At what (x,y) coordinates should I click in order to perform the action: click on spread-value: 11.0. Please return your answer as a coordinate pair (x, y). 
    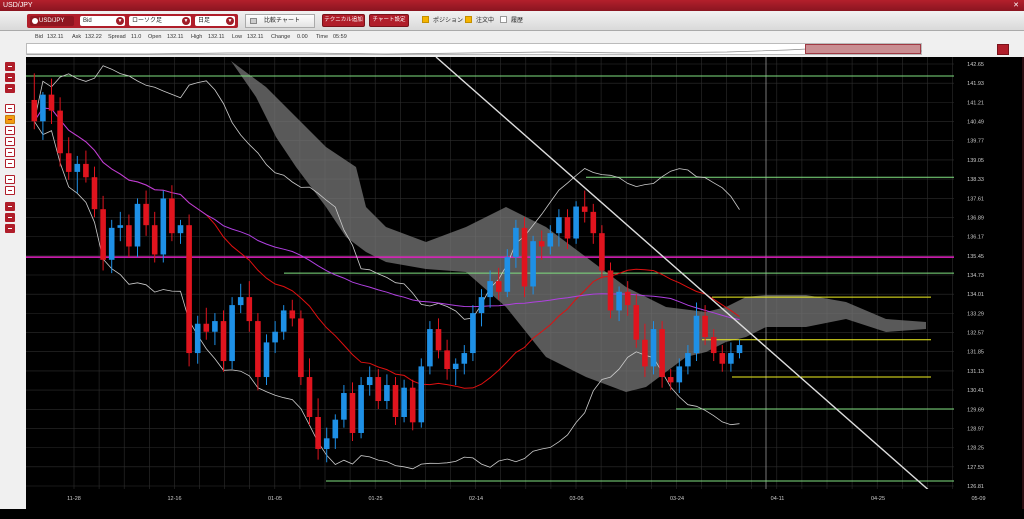
    Looking at the image, I should click on (136, 37).